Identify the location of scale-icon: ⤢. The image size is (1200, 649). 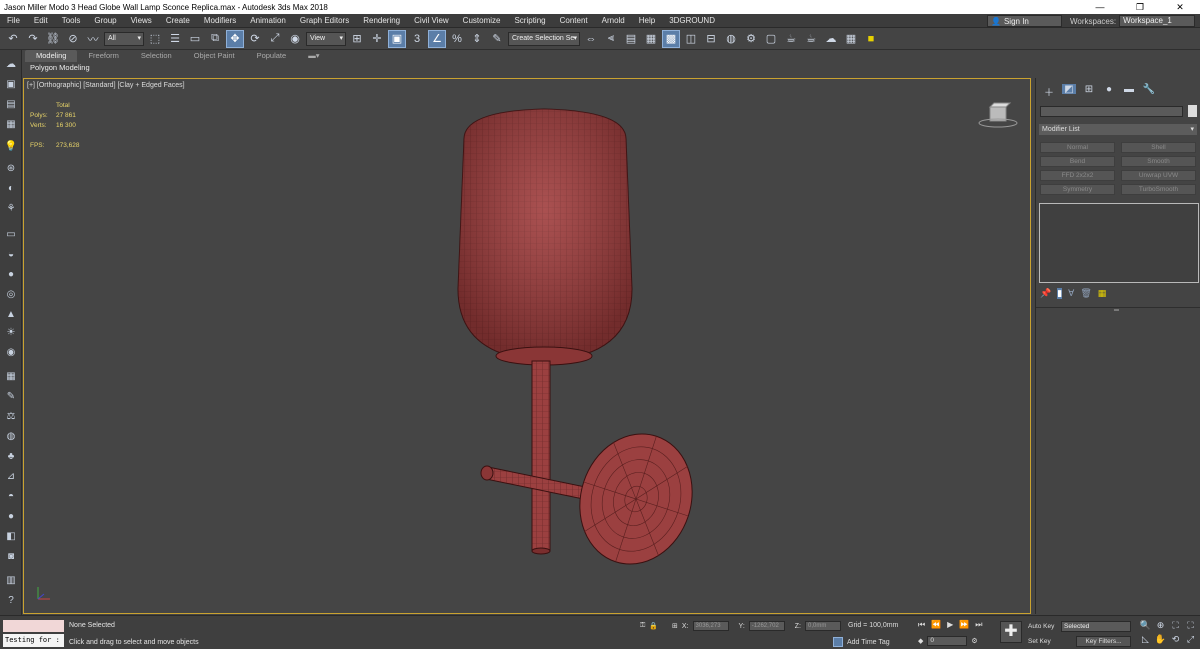
(275, 39).